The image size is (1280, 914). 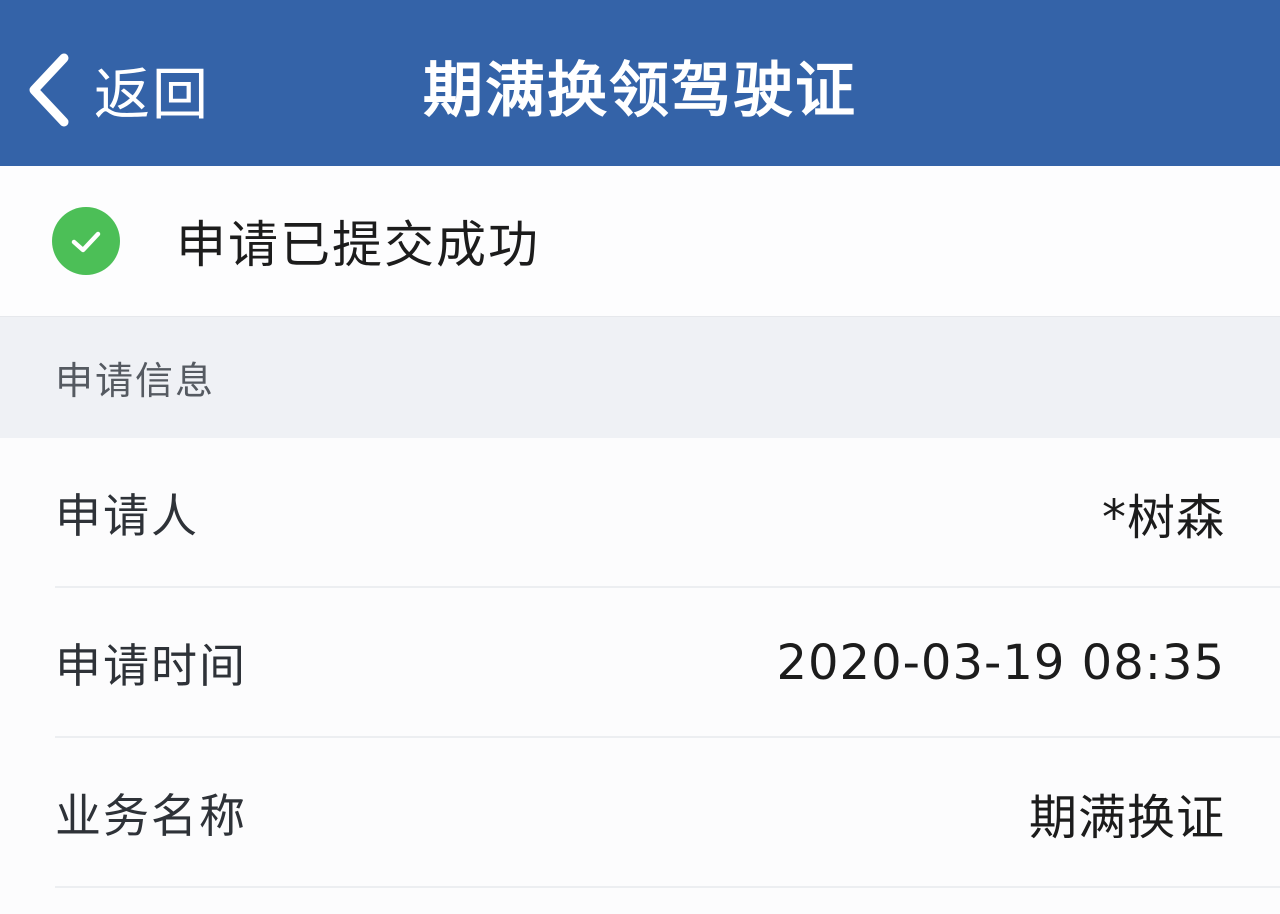 I want to click on info-value: 2020-03-19 08:35, so click(x=1000, y=663).